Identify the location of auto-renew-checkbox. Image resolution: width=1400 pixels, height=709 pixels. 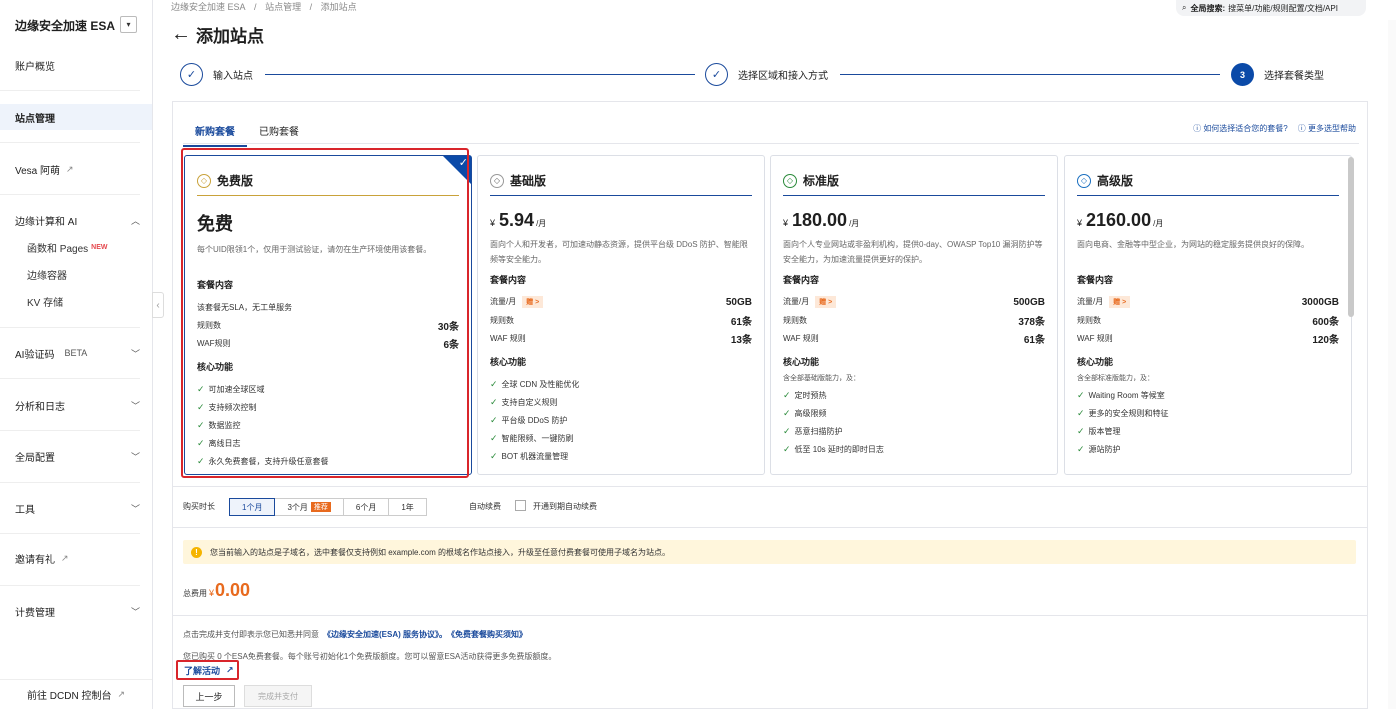
(520, 505).